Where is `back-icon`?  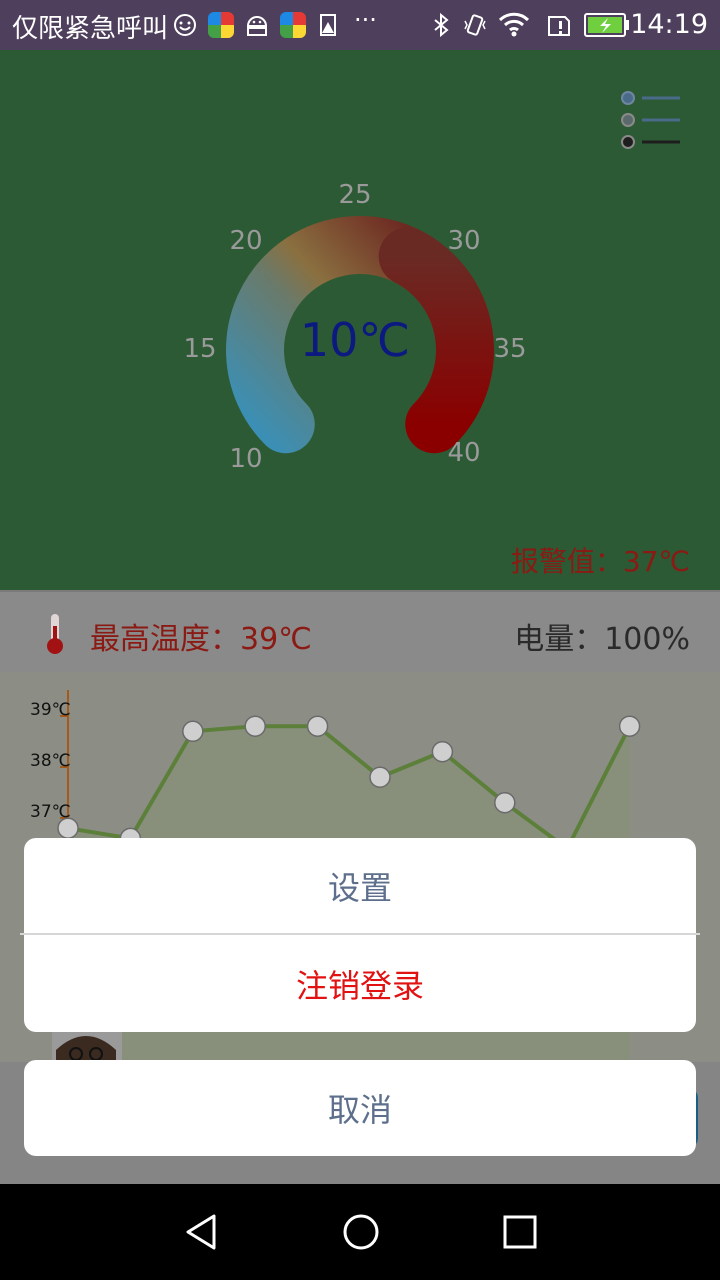
back-icon is located at coordinates (202, 1232).